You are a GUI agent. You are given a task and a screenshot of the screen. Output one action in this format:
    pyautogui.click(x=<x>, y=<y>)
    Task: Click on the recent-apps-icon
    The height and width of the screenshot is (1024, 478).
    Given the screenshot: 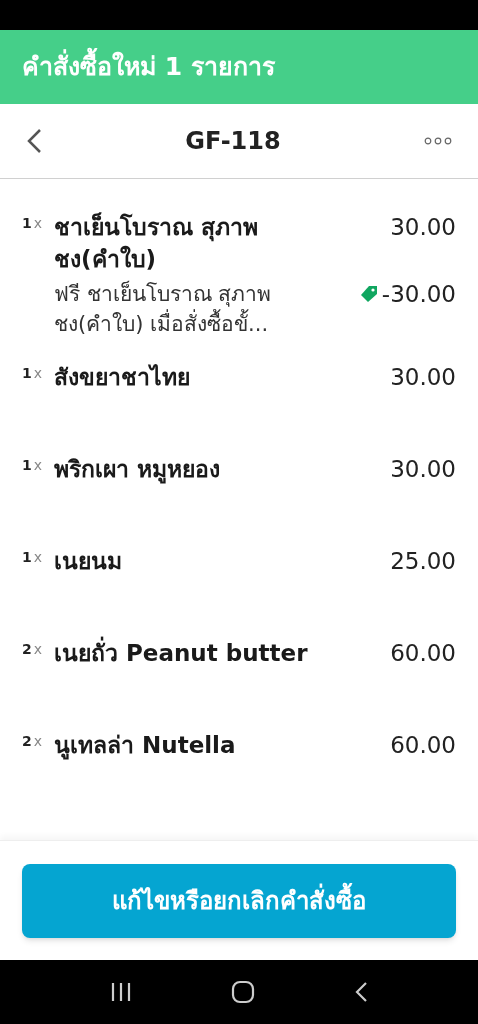 What is the action you would take?
    pyautogui.click(x=120, y=992)
    